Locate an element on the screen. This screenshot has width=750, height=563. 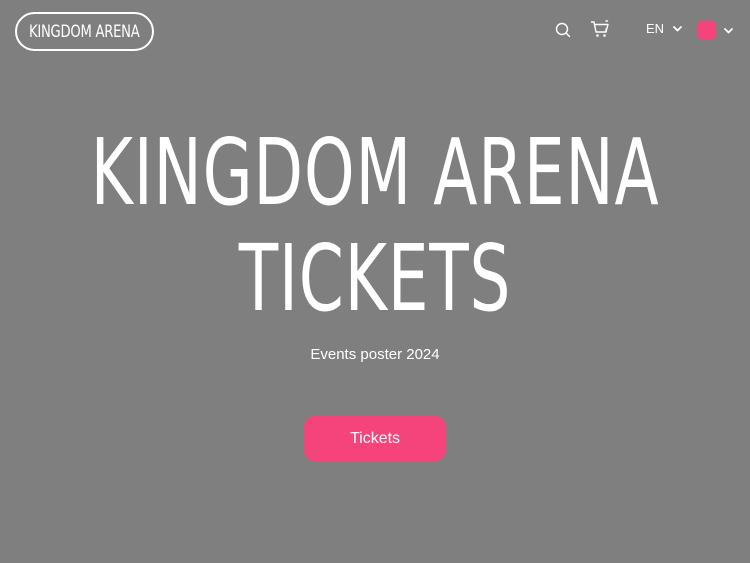
cart-icon is located at coordinates (599, 28).